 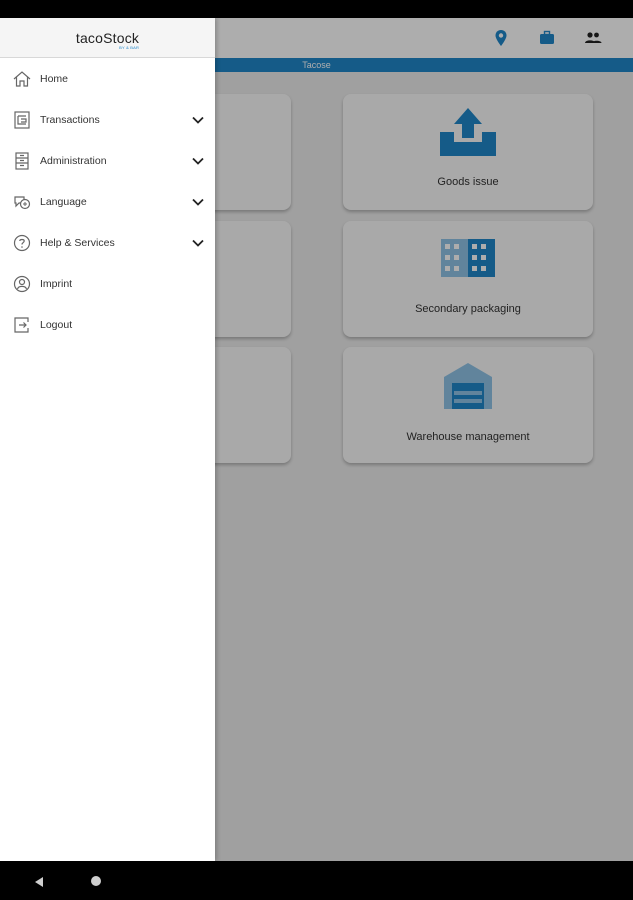 What do you see at coordinates (56, 324) in the screenshot?
I see `menu-item-label: Logout` at bounding box center [56, 324].